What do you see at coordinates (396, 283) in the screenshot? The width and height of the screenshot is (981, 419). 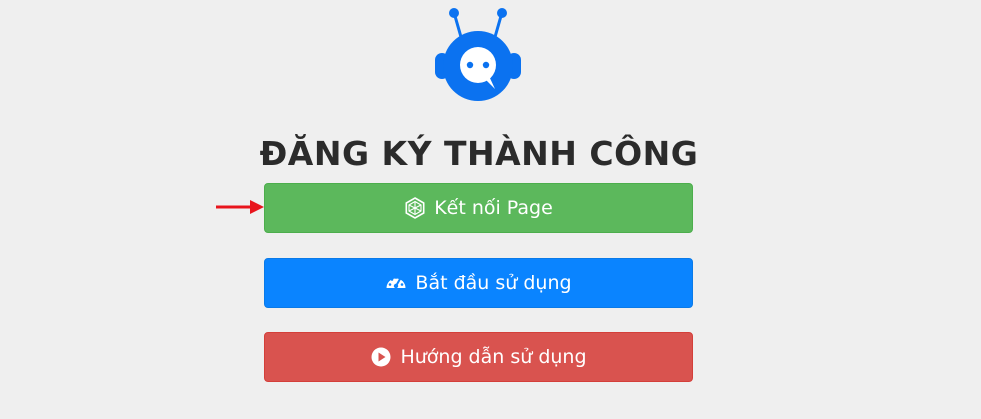 I see `dashboard-gauge-icon` at bounding box center [396, 283].